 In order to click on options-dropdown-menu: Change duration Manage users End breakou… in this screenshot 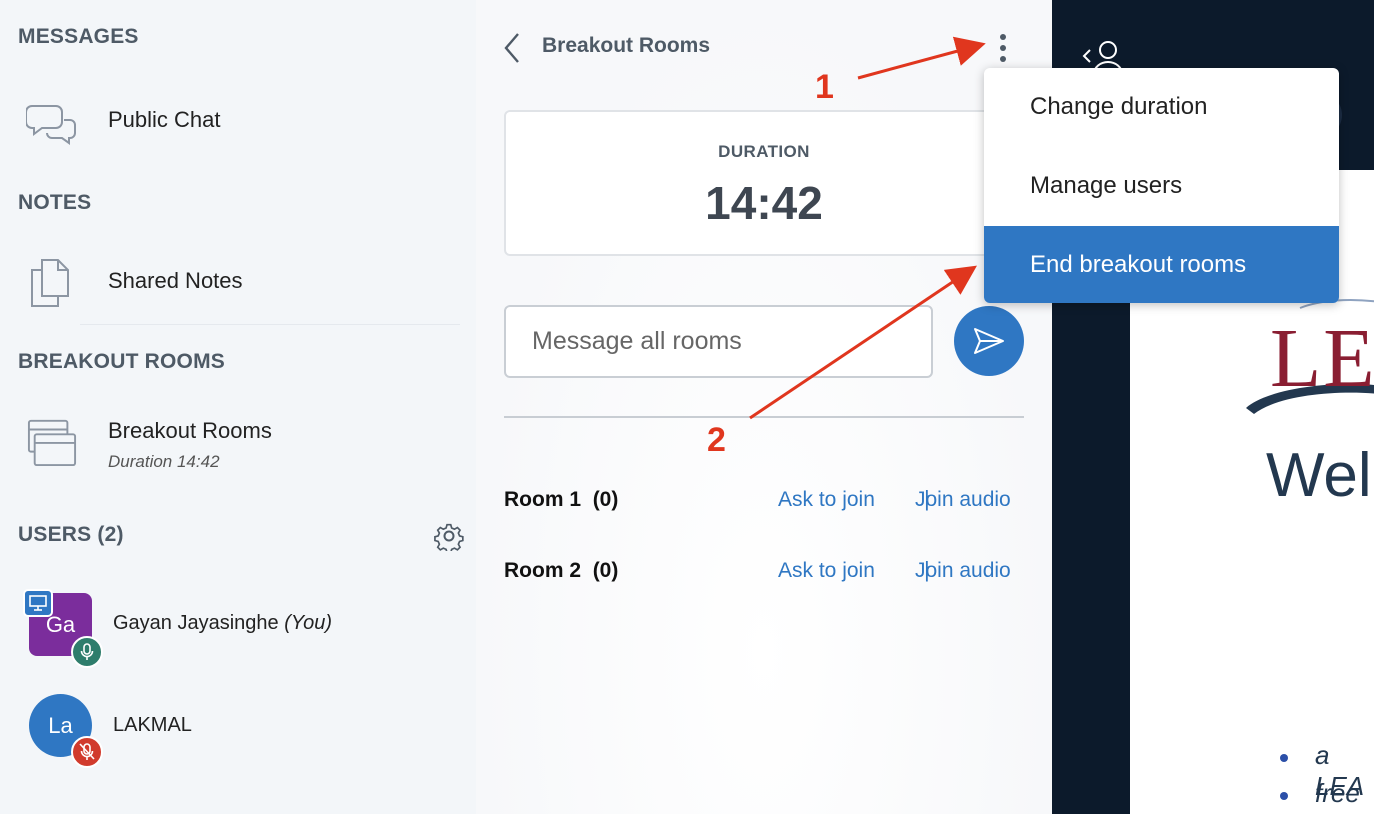, I will do `click(1161, 185)`.